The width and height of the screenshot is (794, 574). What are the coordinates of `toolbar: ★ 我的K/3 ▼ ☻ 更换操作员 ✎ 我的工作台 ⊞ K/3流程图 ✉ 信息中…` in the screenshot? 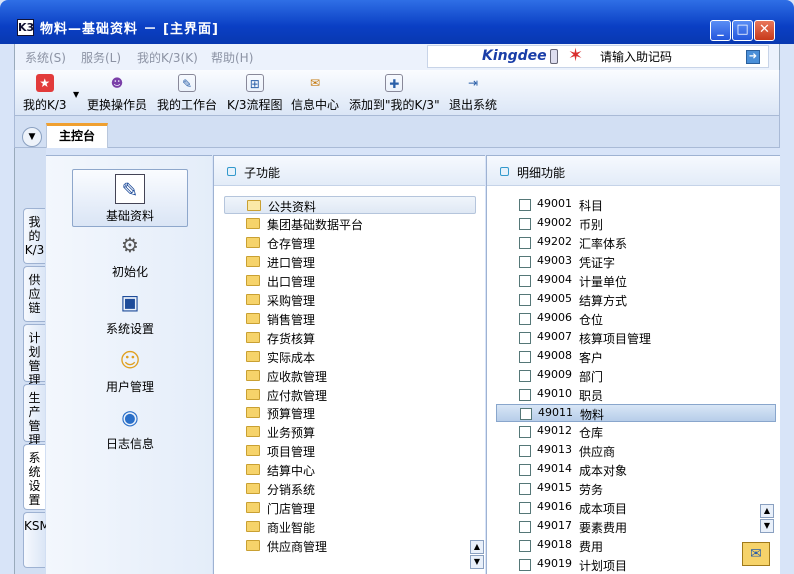 It's located at (397, 93).